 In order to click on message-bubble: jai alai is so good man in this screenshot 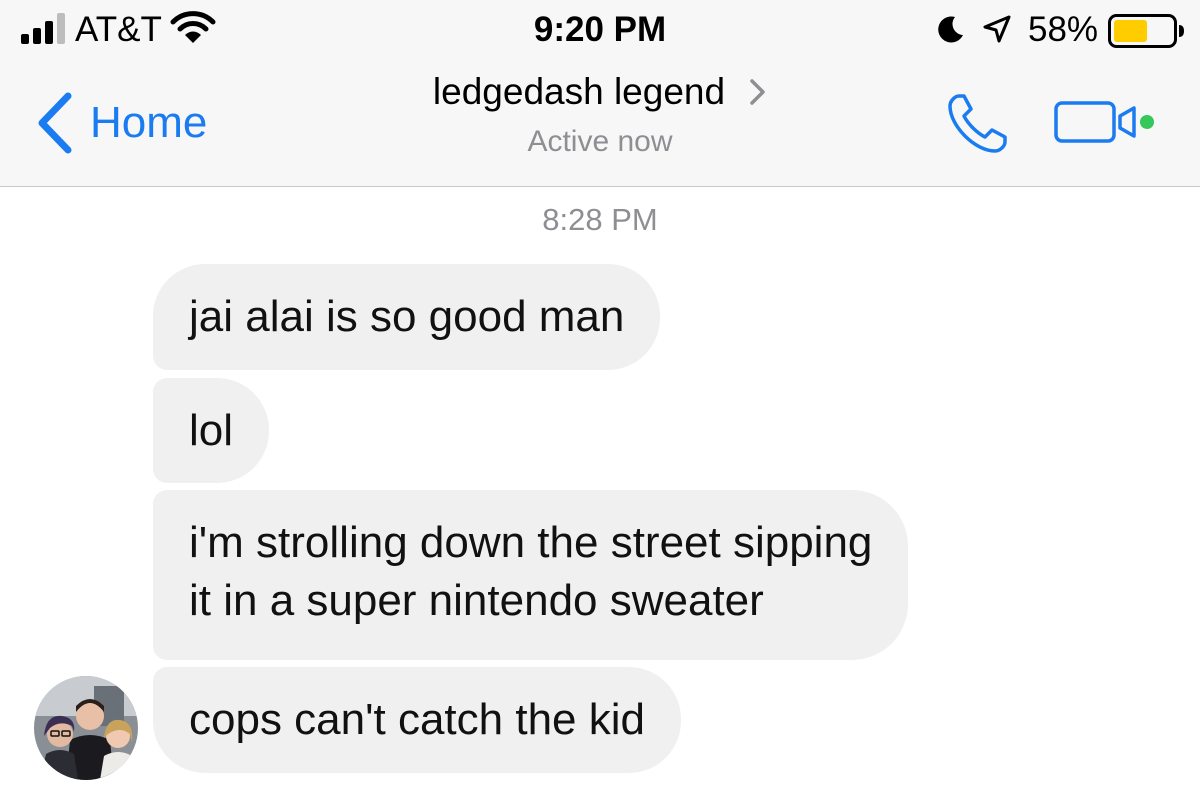, I will do `click(407, 317)`.